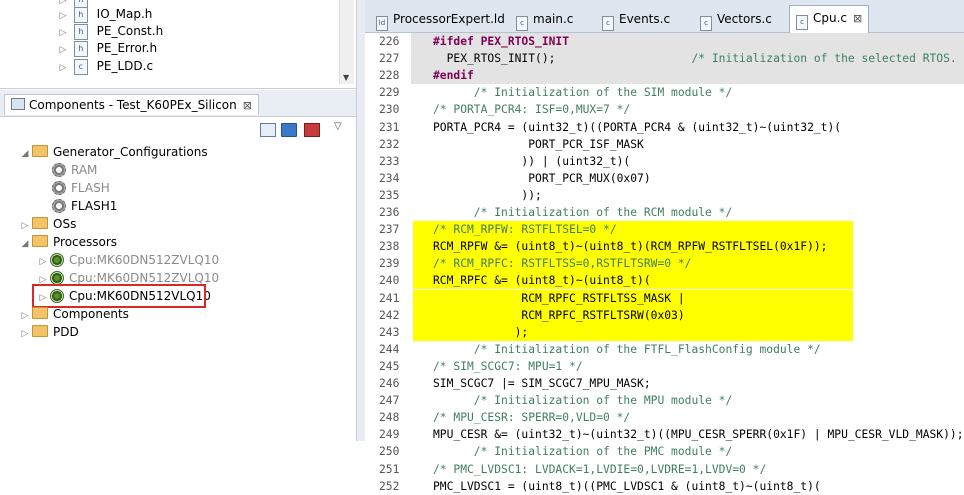 Image resolution: width=964 pixels, height=495 pixels. I want to click on scroll-down-icon: ▼, so click(346, 77).